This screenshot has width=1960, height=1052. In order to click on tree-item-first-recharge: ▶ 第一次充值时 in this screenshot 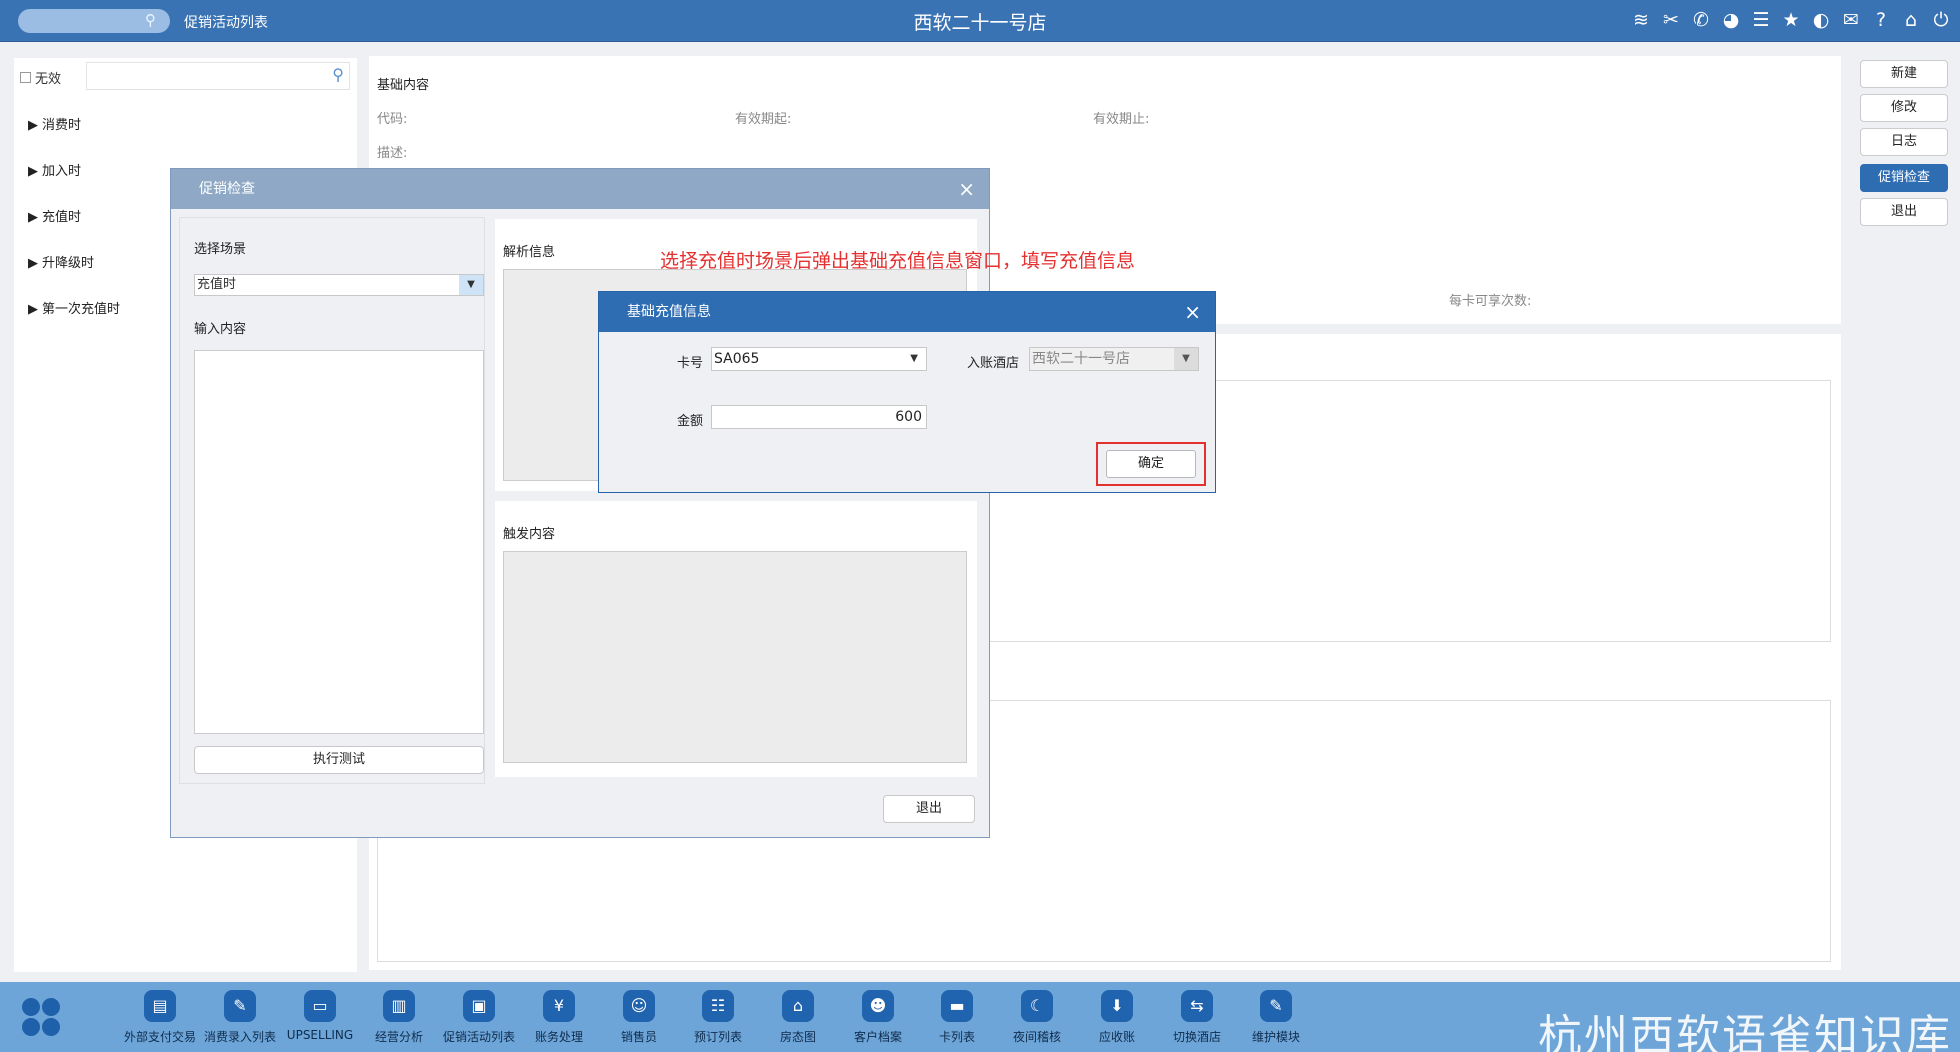, I will do `click(74, 307)`.